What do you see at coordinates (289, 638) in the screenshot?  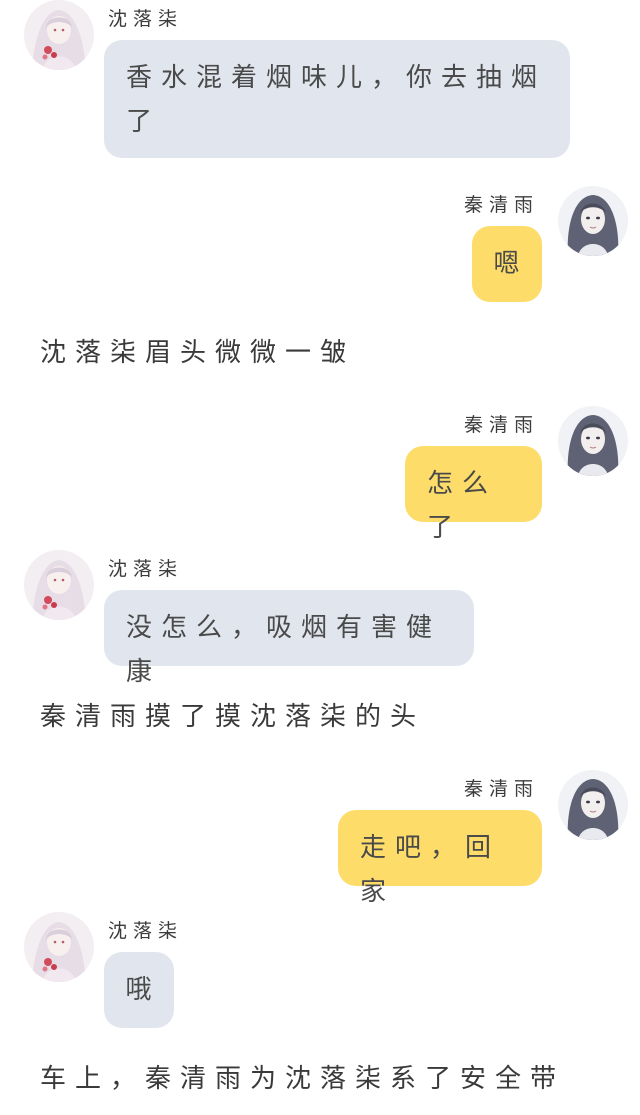 I see `message-bubble: 没怎么，吸烟有害健康` at bounding box center [289, 638].